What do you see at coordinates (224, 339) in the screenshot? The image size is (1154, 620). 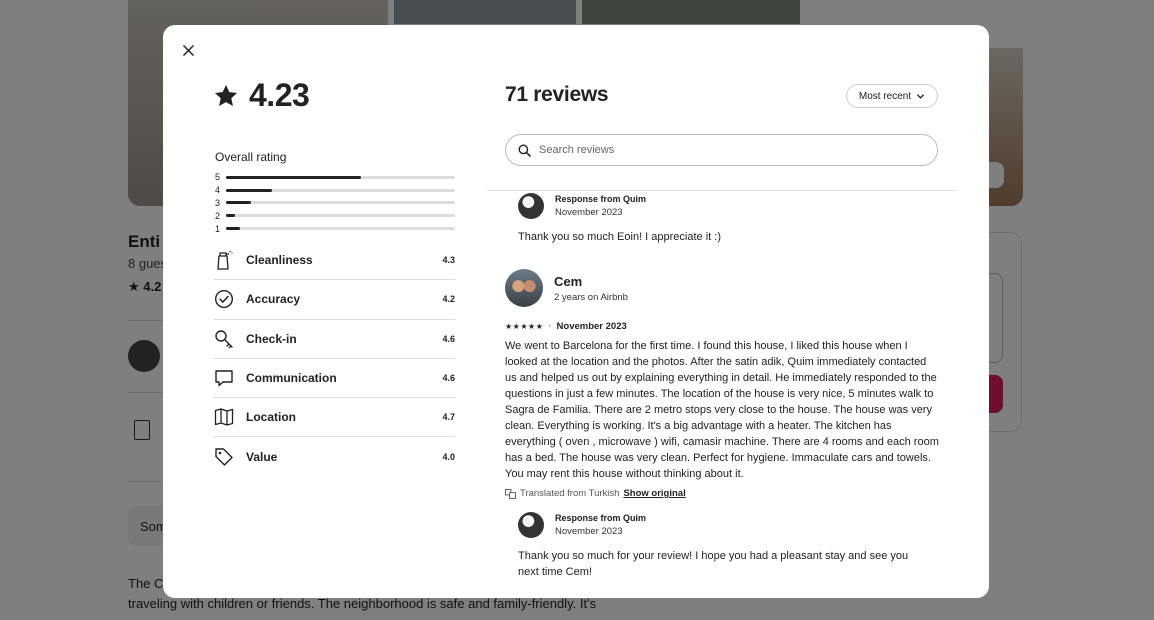 I see `key-icon` at bounding box center [224, 339].